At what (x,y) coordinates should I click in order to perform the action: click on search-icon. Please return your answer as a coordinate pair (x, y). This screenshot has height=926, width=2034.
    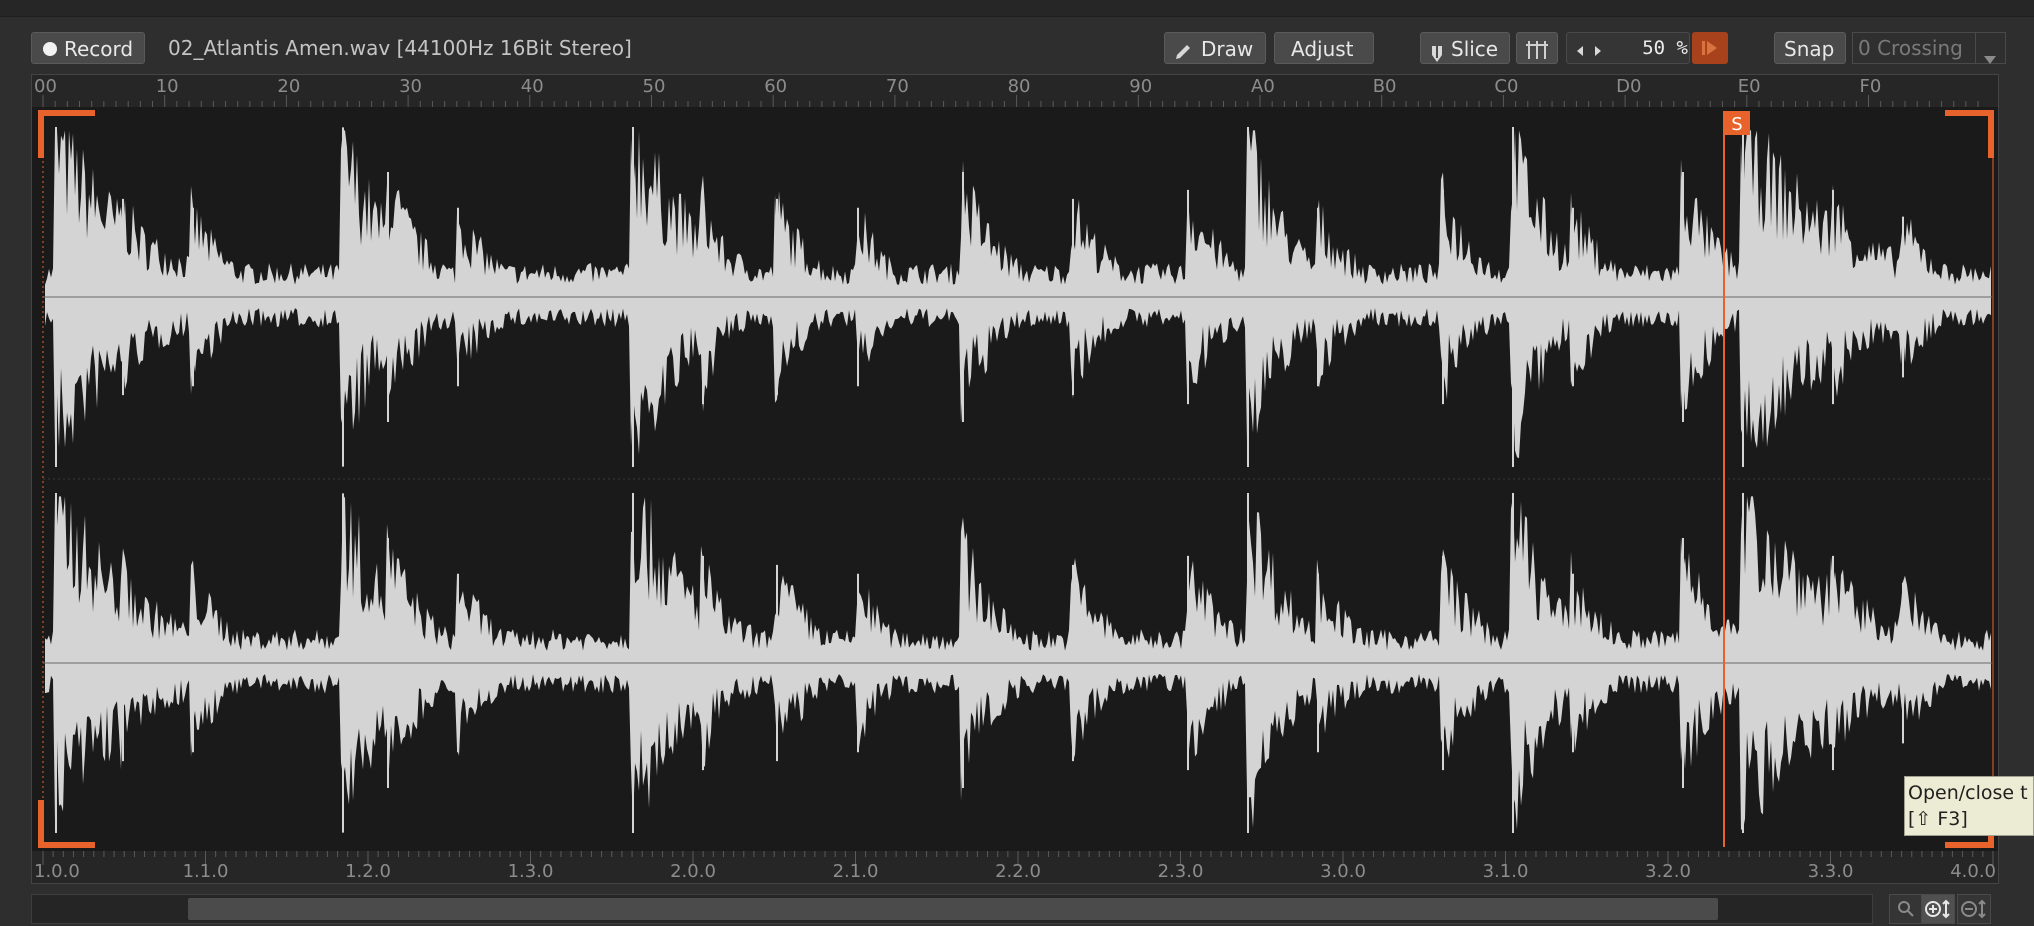
    Looking at the image, I should click on (1906, 909).